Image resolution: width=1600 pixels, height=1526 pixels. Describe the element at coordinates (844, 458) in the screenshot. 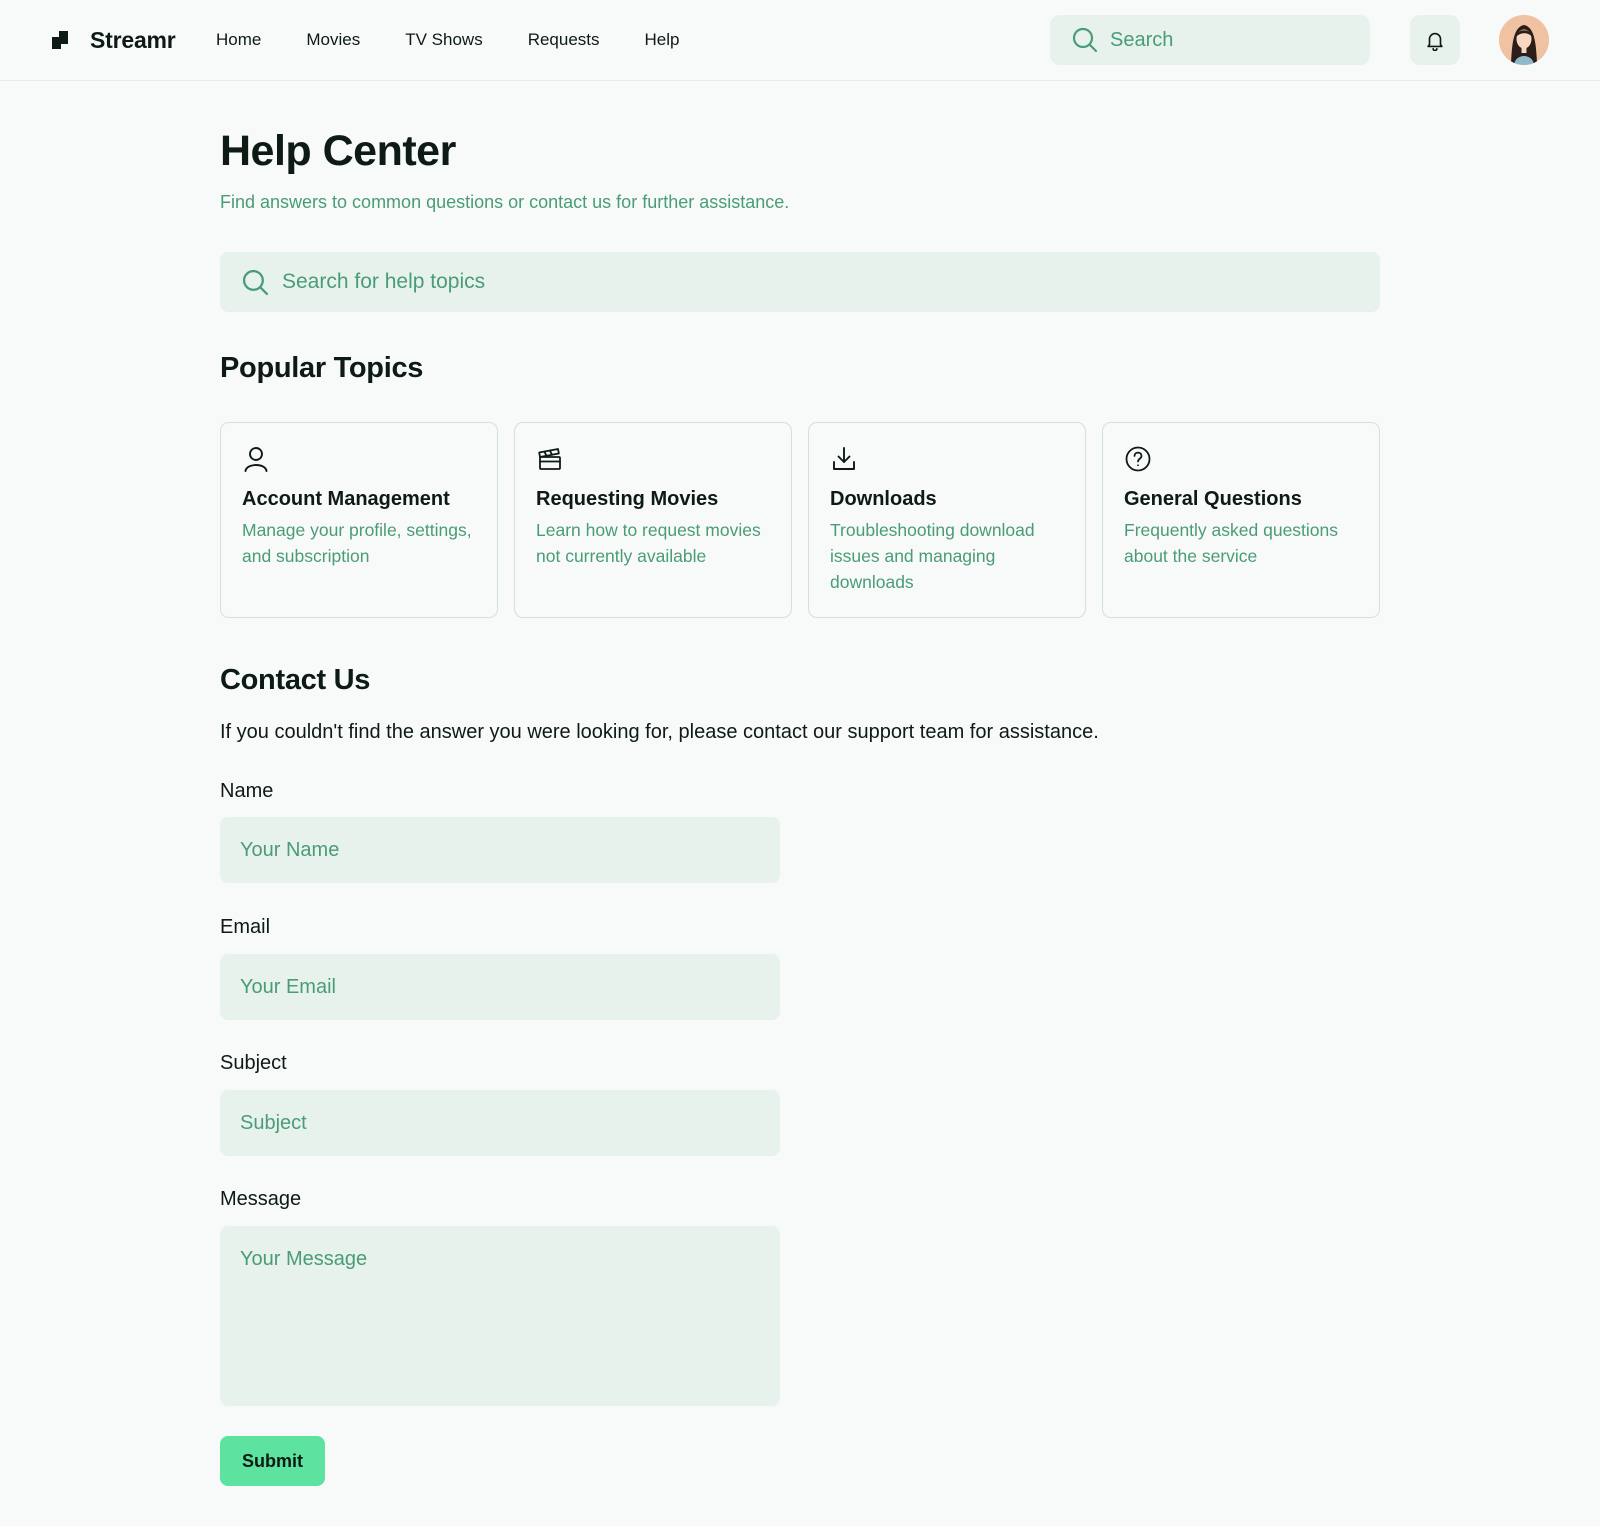

I see `download-icon` at that location.